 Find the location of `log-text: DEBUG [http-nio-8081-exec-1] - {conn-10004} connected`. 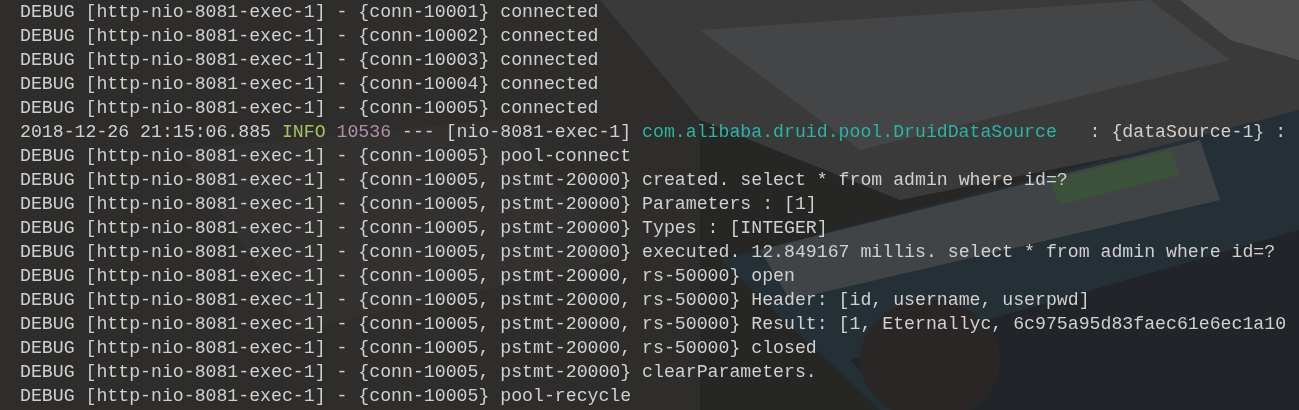

log-text: DEBUG [http-nio-8081-exec-1] - {conn-10004} connected is located at coordinates (309, 84).